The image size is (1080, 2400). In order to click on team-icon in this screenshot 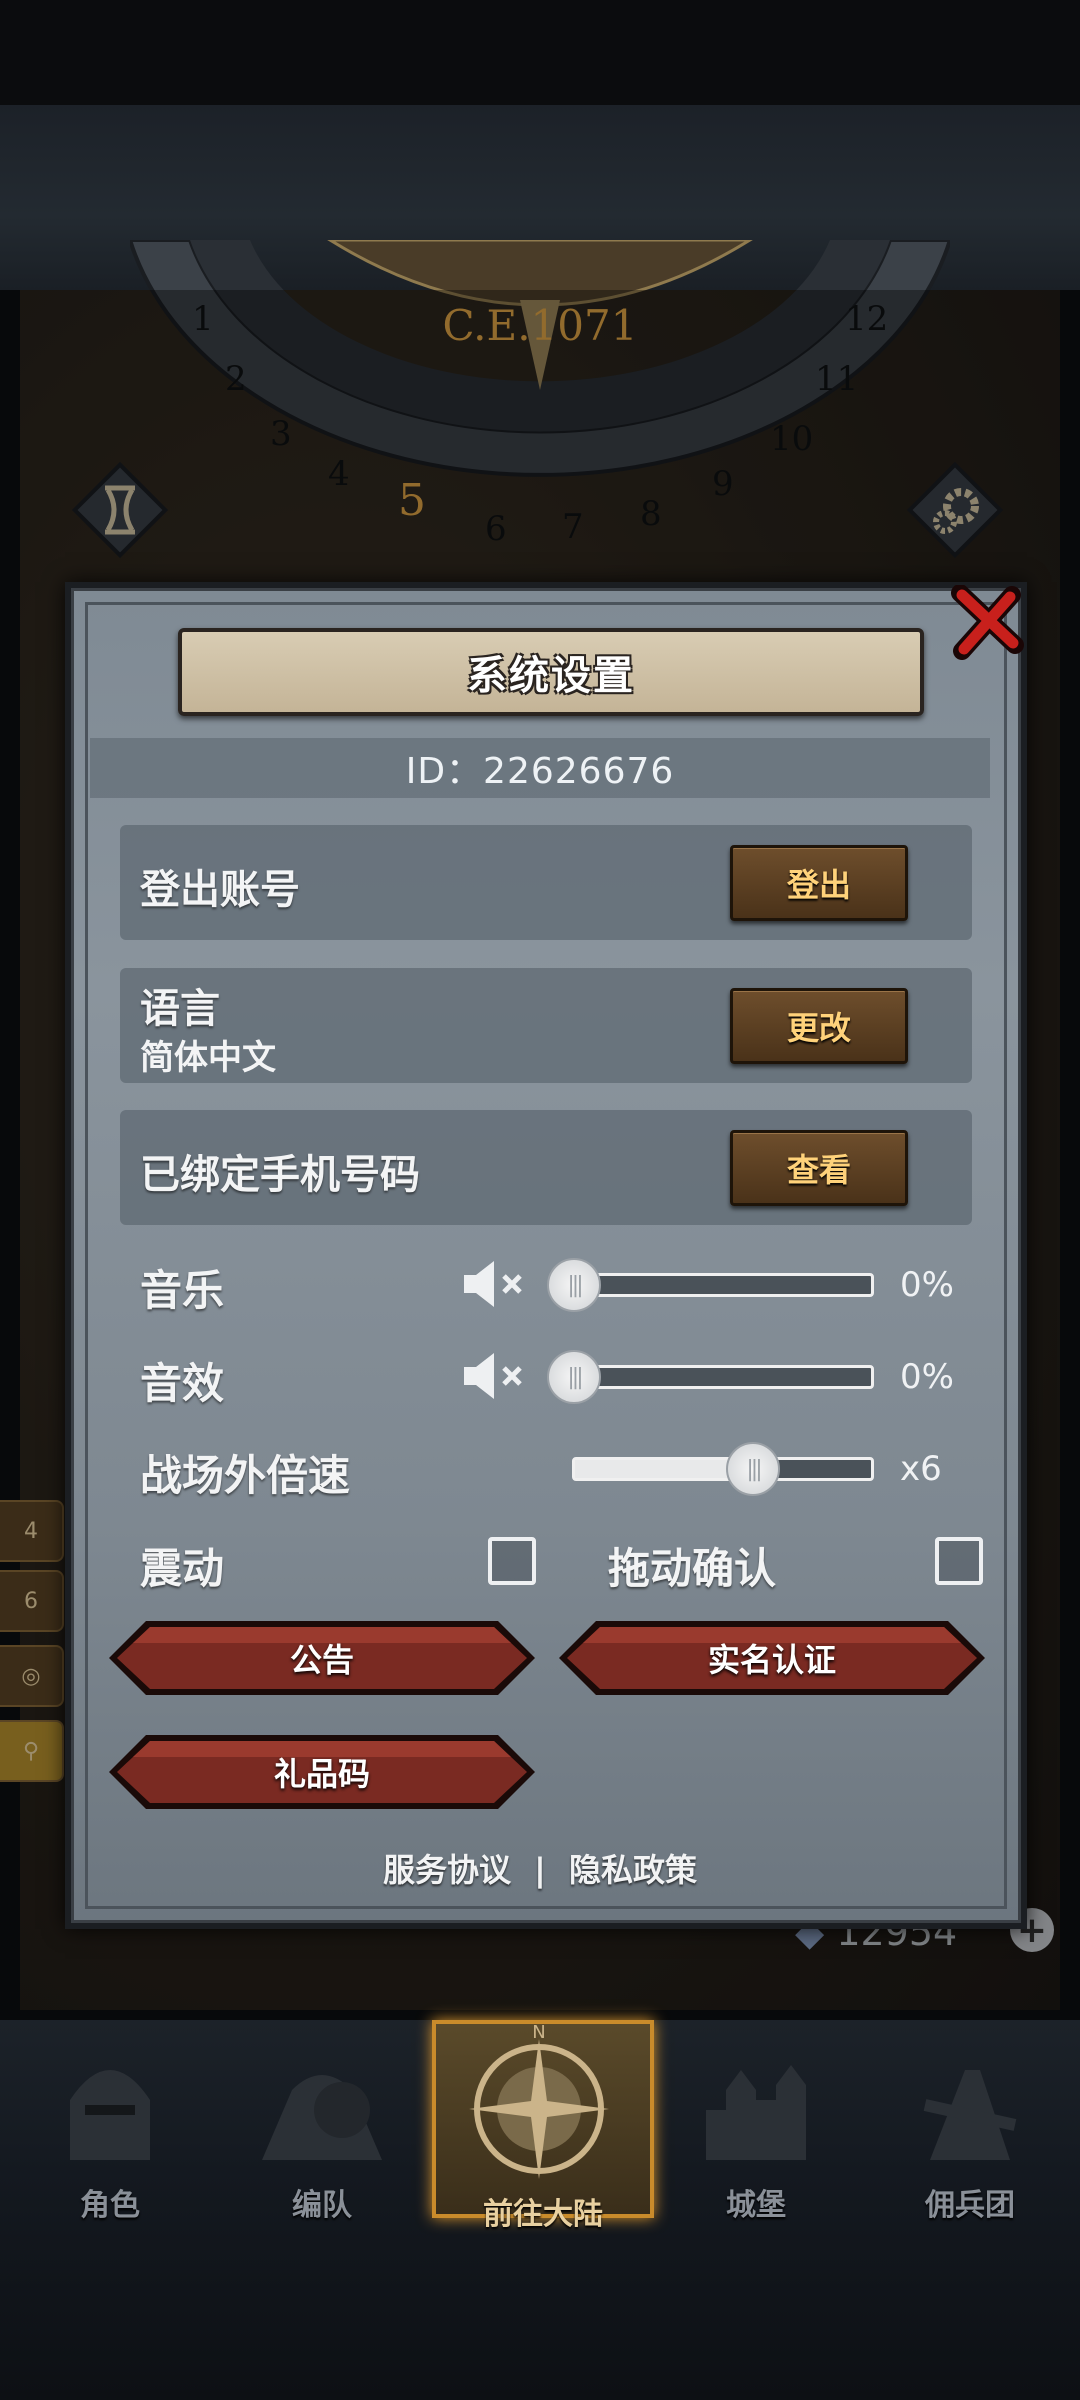, I will do `click(322, 2117)`.